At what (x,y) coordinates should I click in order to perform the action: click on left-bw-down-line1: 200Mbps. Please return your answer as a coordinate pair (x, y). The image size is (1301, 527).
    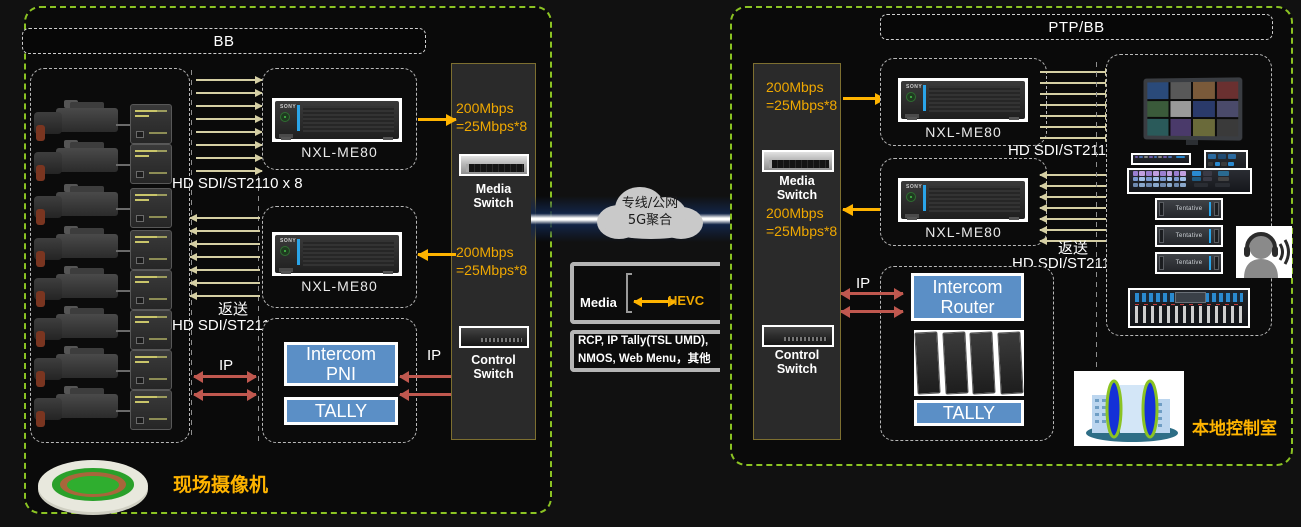
    Looking at the image, I should click on (485, 252).